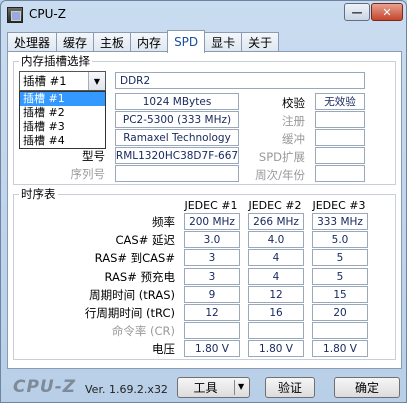 The height and width of the screenshot is (403, 407). I want to click on tools-button: 工具 ▼, so click(213, 387).